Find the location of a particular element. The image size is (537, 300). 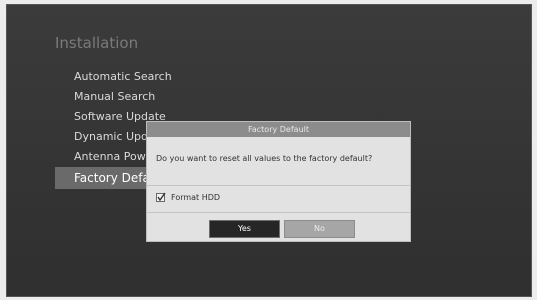

format-hdd-checkbox-row: Format HDD is located at coordinates (188, 197).